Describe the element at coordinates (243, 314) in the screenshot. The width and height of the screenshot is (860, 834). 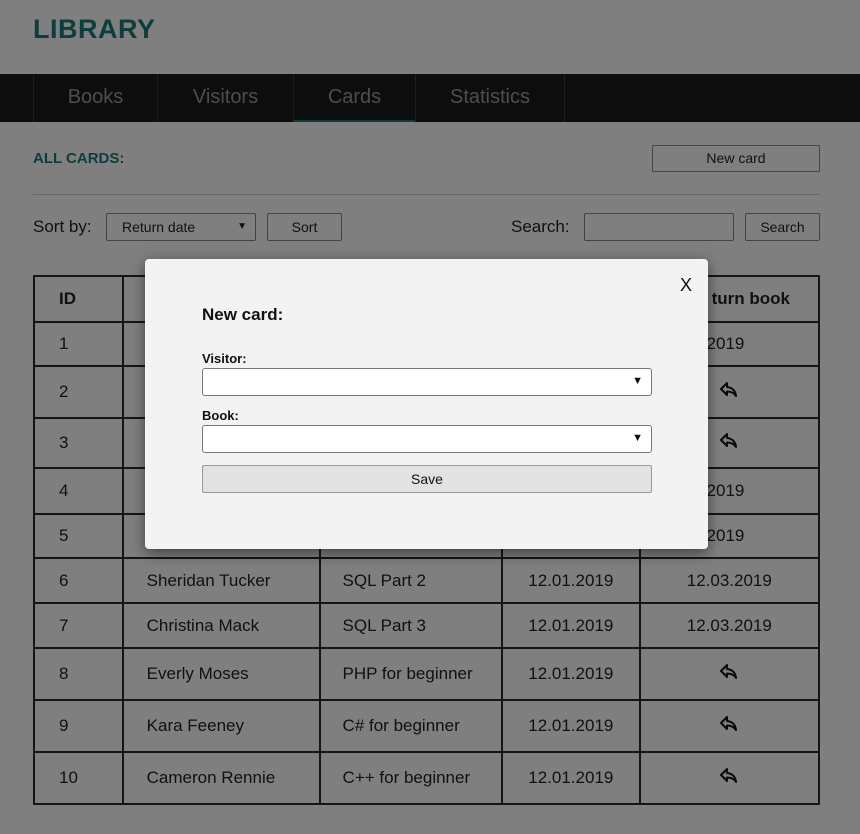
I see `modal-title: New card:` at that location.